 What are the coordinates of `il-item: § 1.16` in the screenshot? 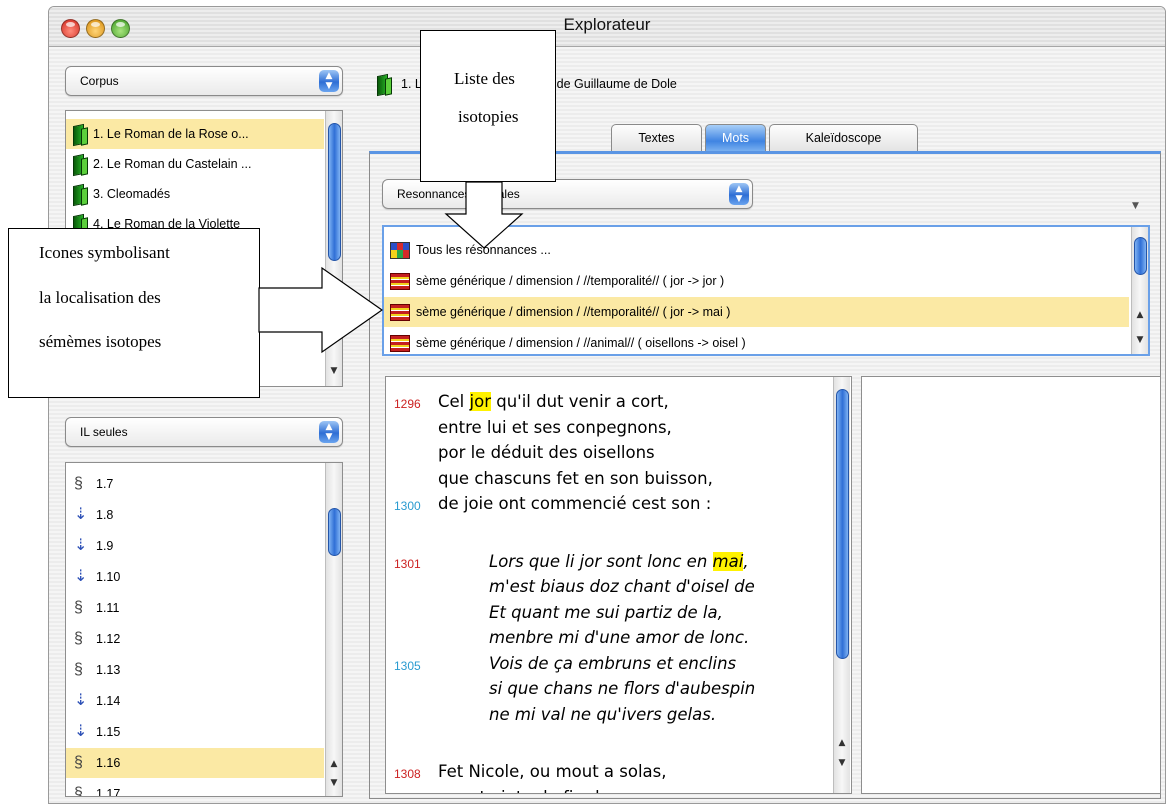 It's located at (195, 763).